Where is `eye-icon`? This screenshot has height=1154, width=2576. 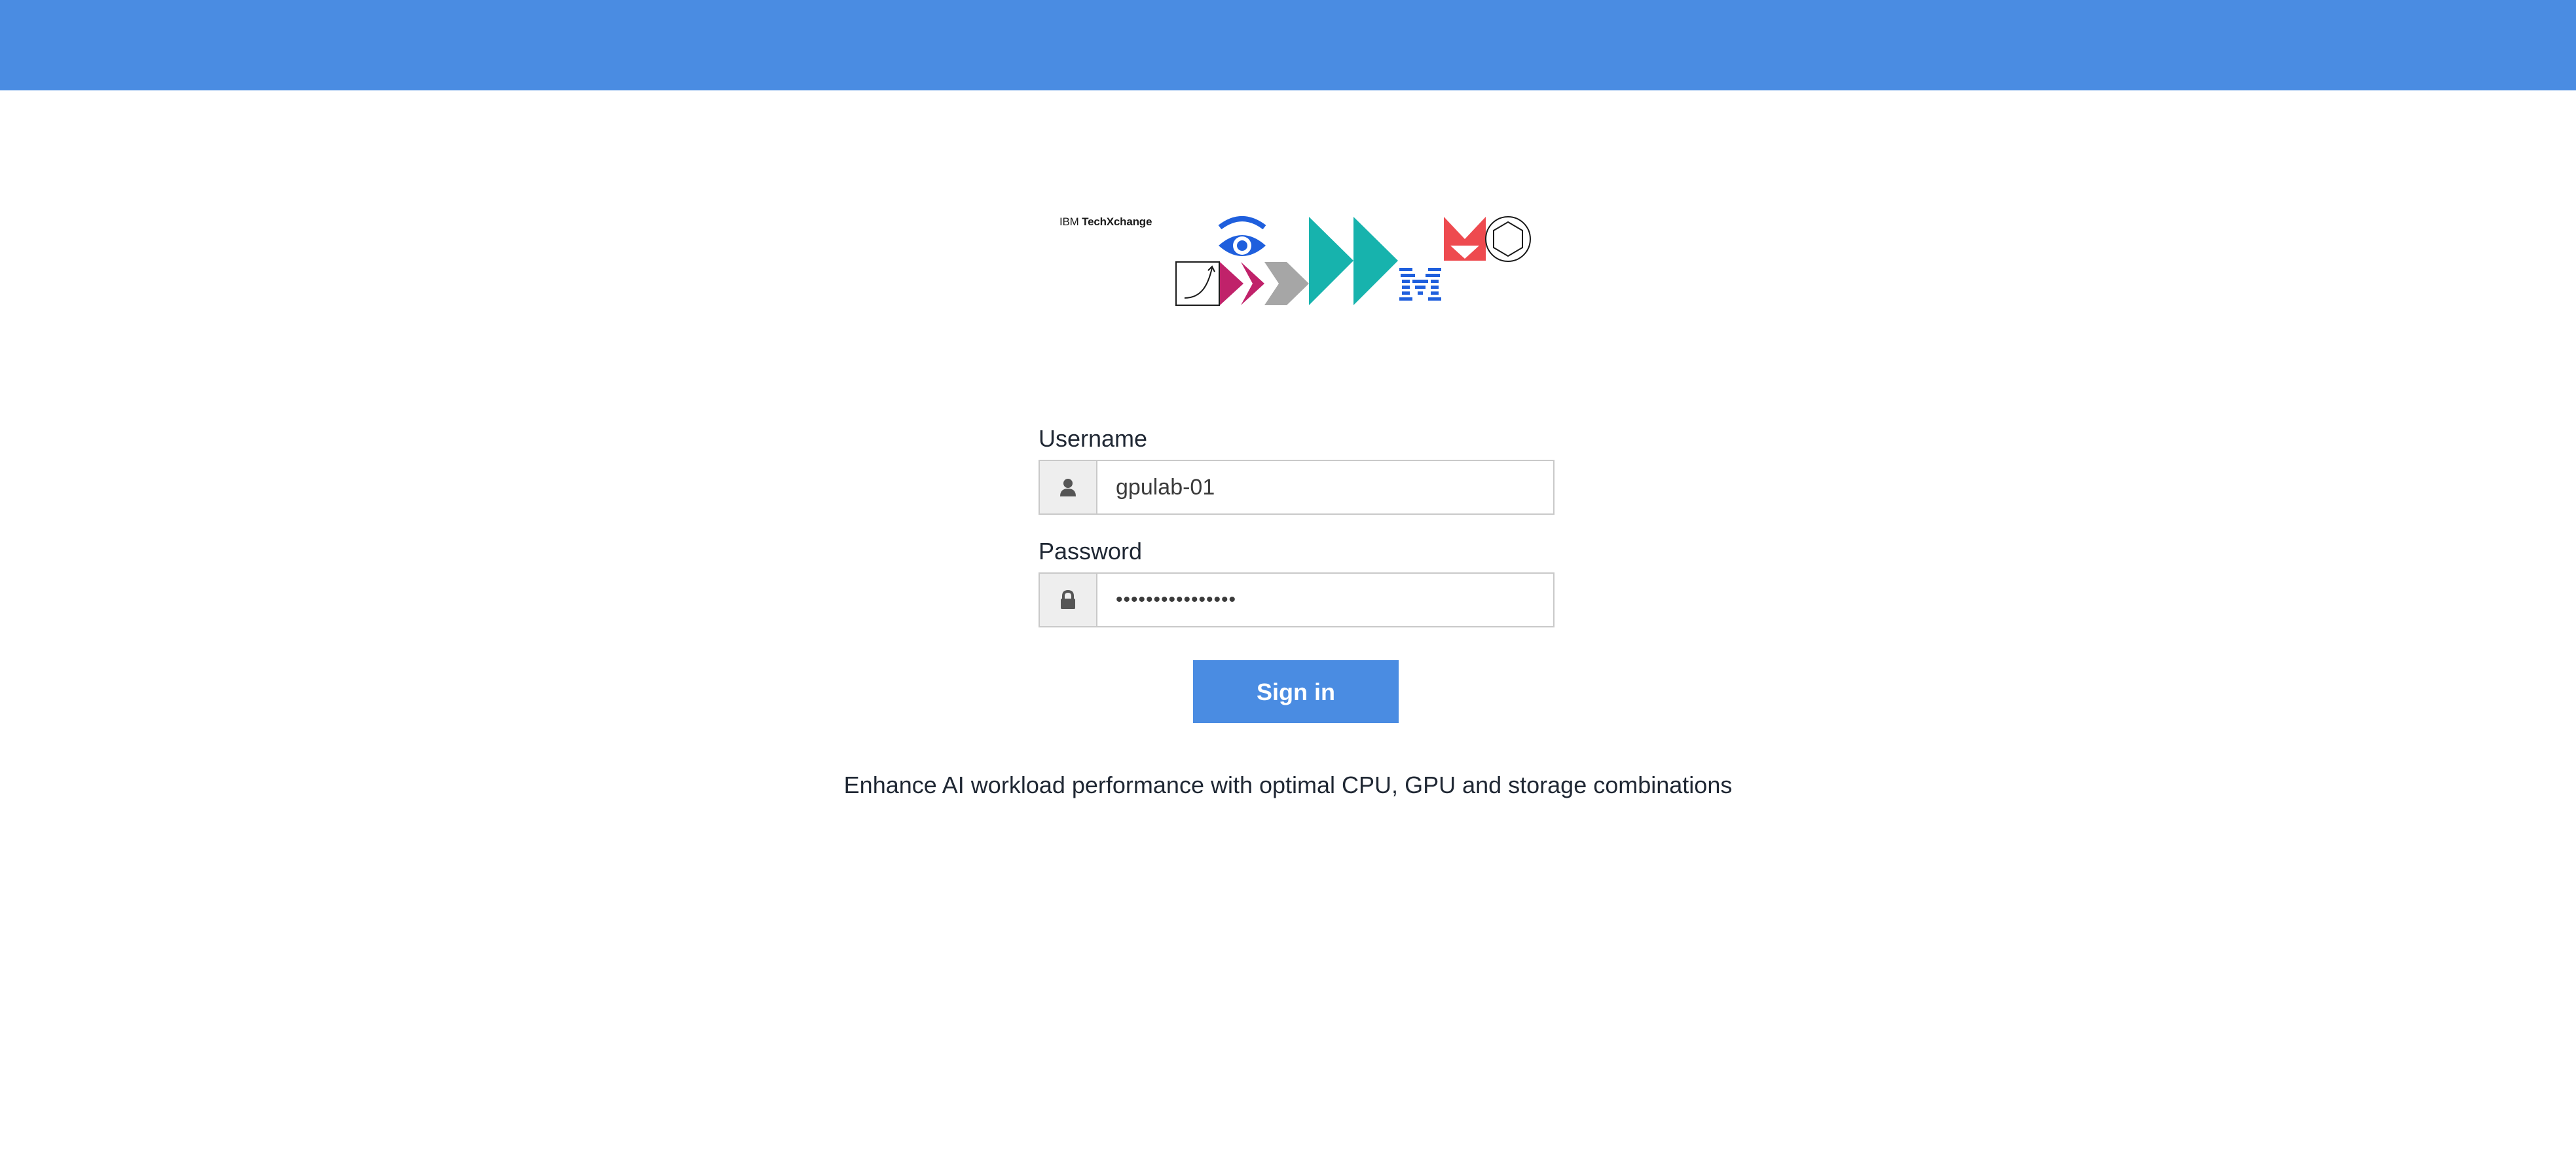
eye-icon is located at coordinates (1242, 236).